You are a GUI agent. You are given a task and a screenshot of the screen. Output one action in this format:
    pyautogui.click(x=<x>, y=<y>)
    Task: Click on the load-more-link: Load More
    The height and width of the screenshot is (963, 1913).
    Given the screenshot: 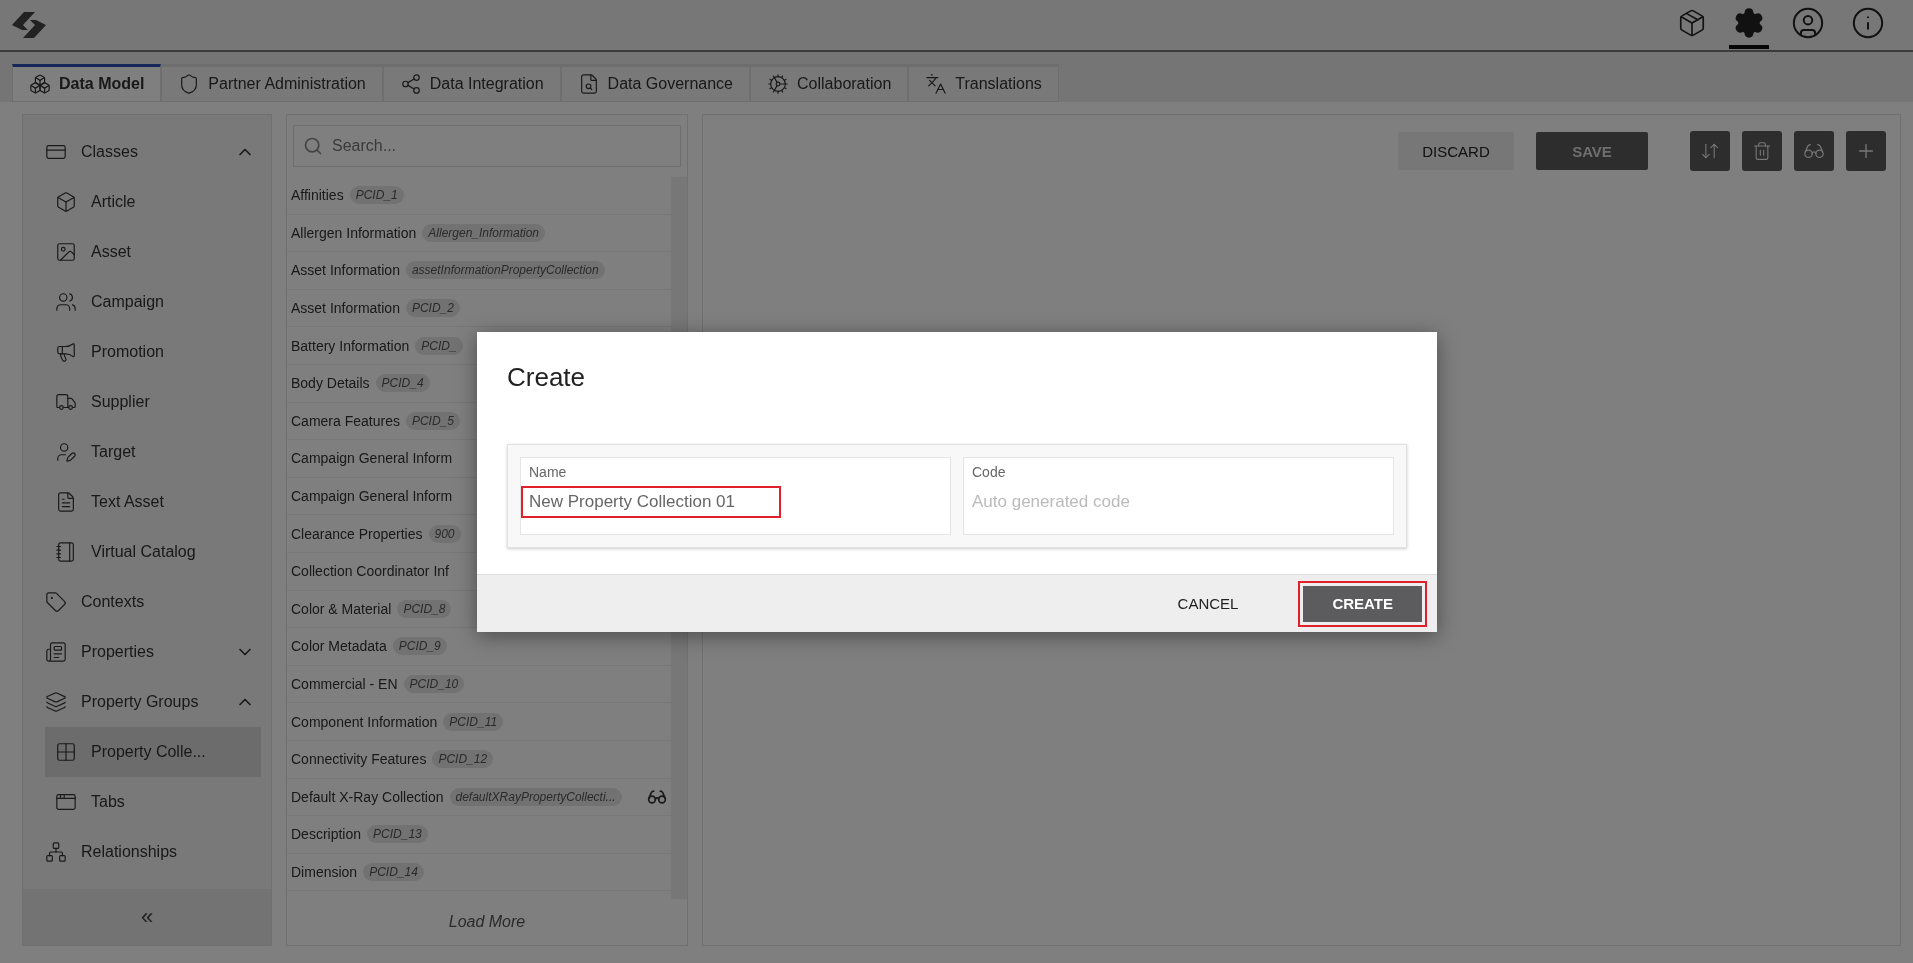 What is the action you would take?
    pyautogui.click(x=487, y=922)
    